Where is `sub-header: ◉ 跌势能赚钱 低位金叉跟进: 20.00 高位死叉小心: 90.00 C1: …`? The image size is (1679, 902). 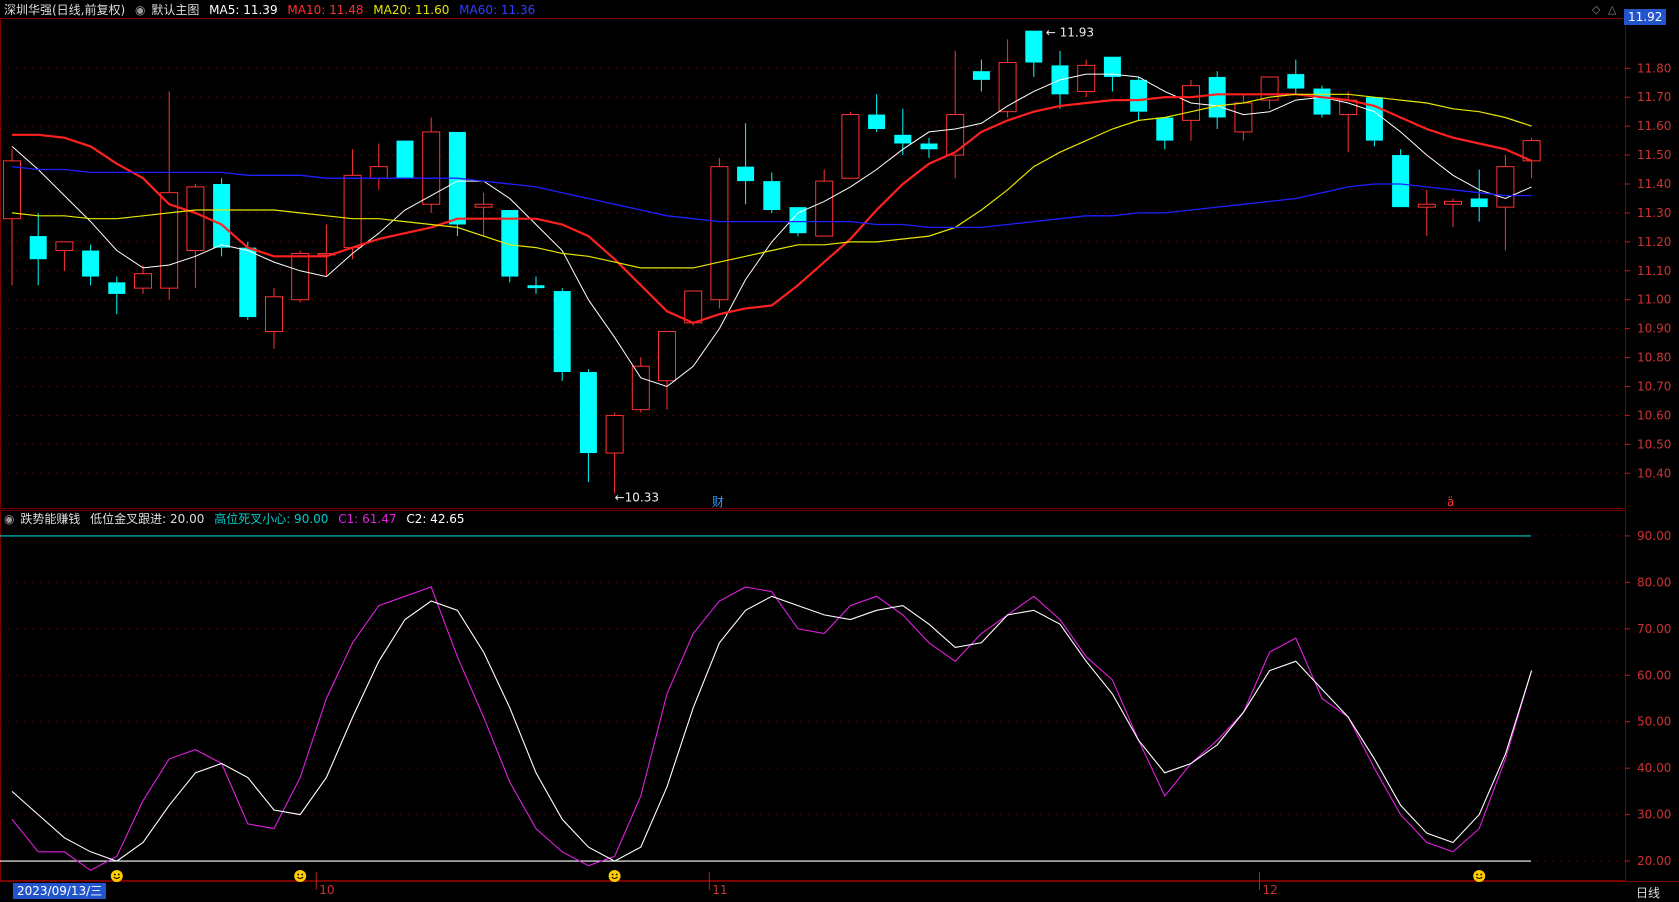
sub-header: ◉ 跌势能赚钱 低位金叉跟进: 20.00 高位死叉小心: 90.00 C1: … is located at coordinates (237, 519).